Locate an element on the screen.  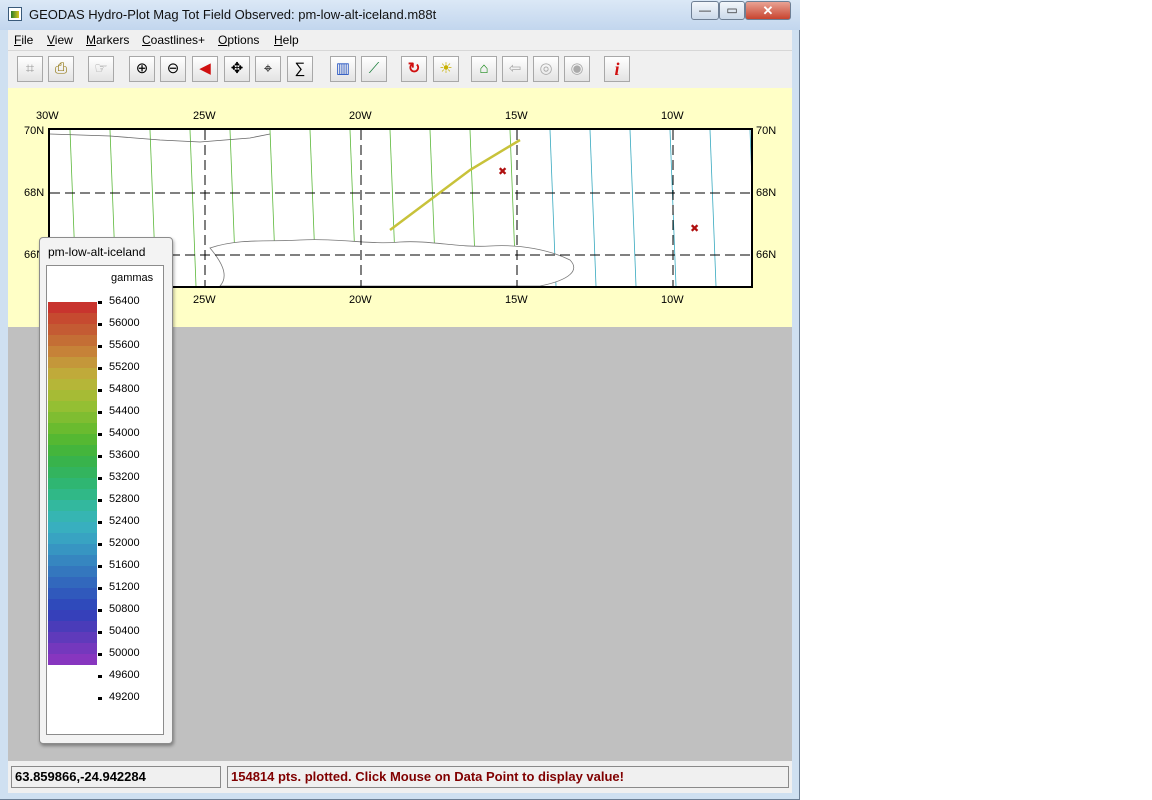
legend-tick-label: 52400 is located at coordinates (124, 521).